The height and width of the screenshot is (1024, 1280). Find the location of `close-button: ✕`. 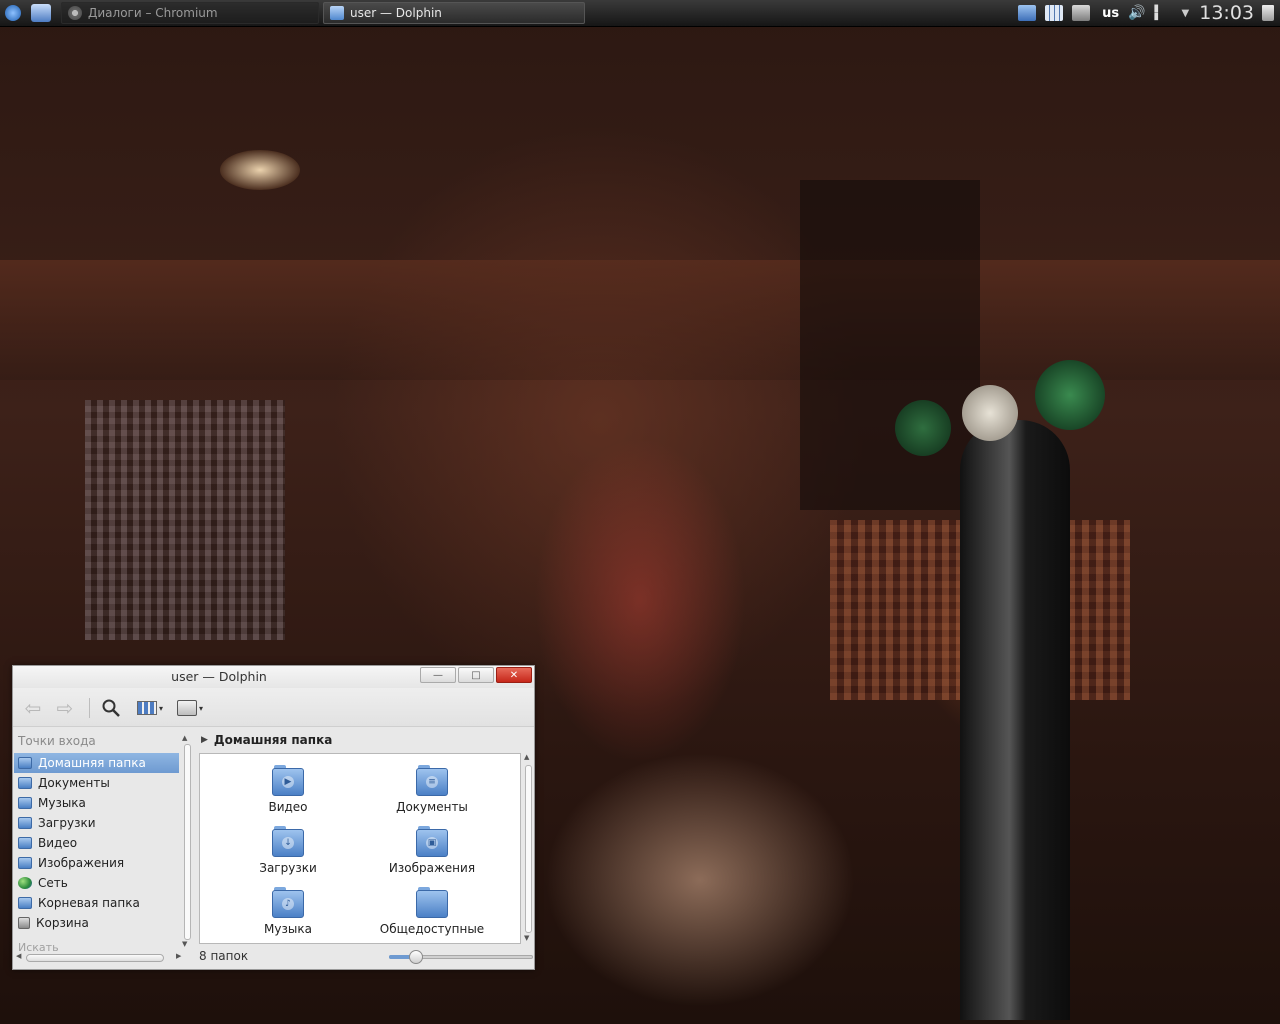

close-button: ✕ is located at coordinates (514, 675).